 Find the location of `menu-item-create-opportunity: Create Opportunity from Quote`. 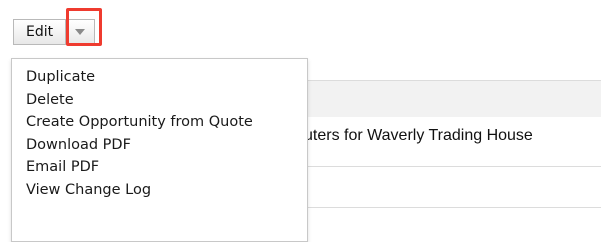

menu-item-create-opportunity: Create Opportunity from Quote is located at coordinates (159, 122).